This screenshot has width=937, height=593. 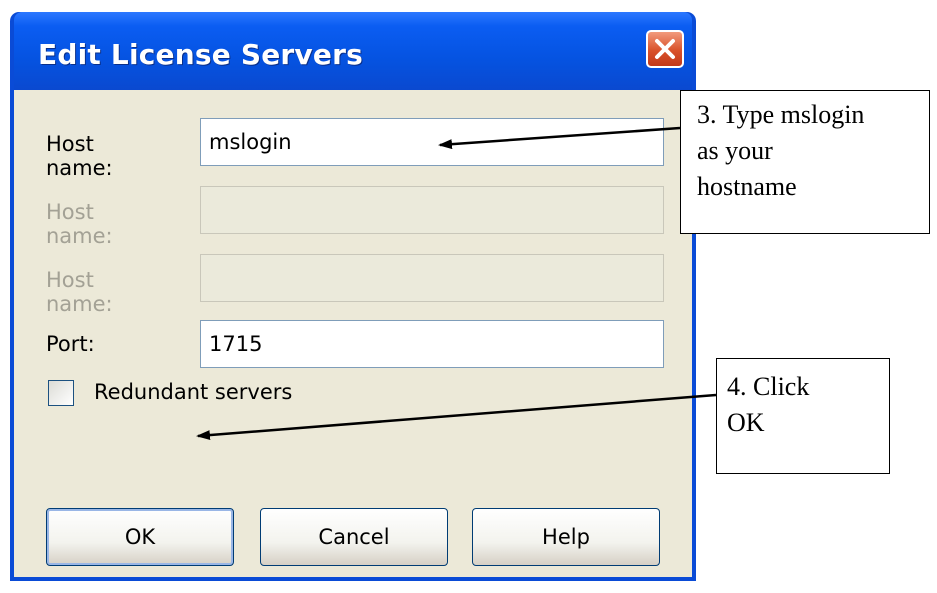 What do you see at coordinates (456, 417) in the screenshot?
I see `step-4-arrow` at bounding box center [456, 417].